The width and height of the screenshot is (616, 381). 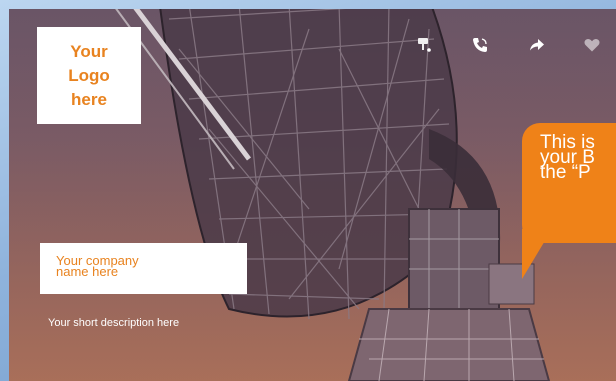 I want to click on share-icon, so click(x=537, y=45).